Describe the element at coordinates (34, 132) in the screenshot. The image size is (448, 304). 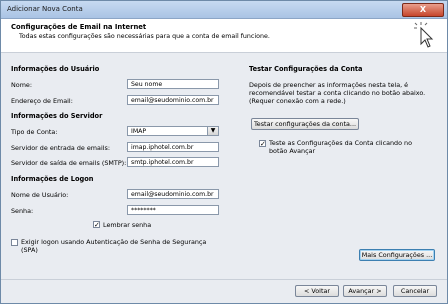
I see `account-type-label: Tipo de Conta:` at that location.